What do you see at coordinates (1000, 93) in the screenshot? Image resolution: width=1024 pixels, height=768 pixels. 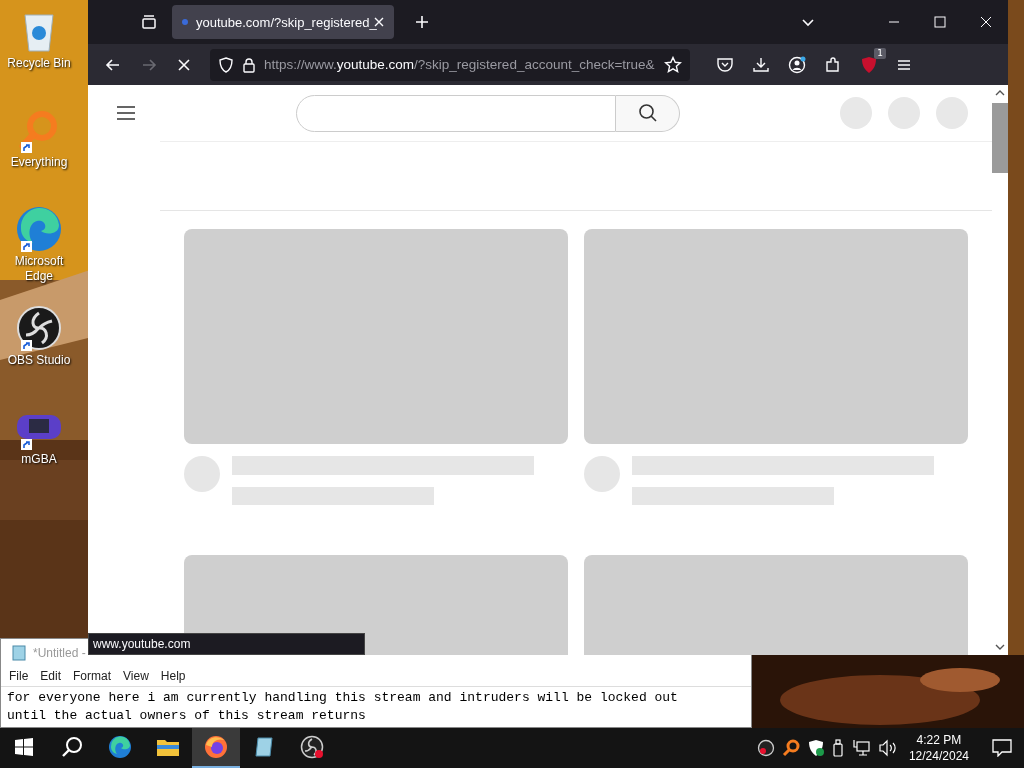 I see `scroll-up-icon` at bounding box center [1000, 93].